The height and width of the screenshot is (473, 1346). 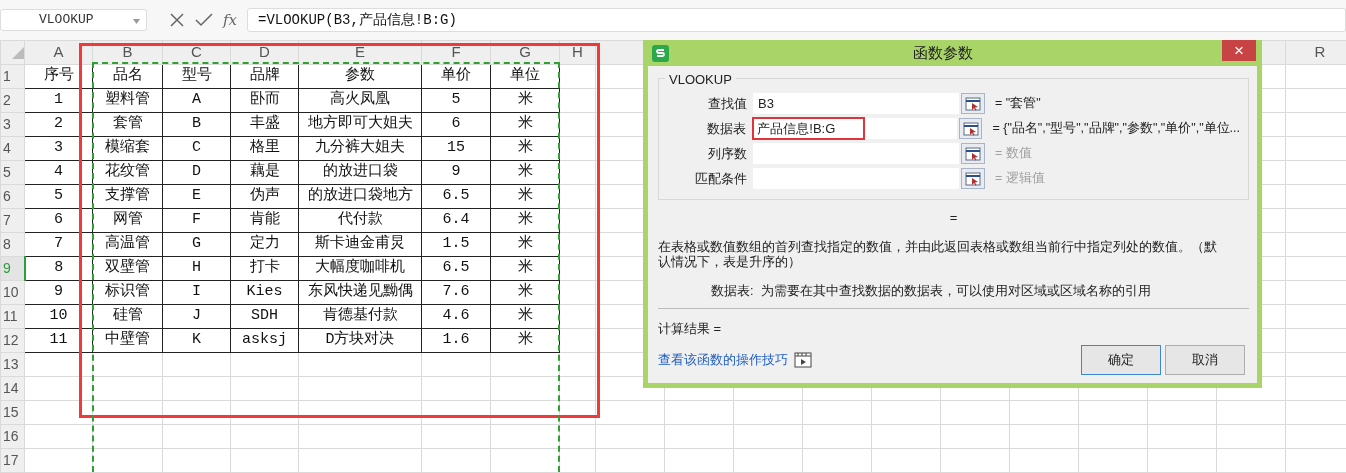 I want to click on name-box: VLOOKUP, so click(x=73, y=20).